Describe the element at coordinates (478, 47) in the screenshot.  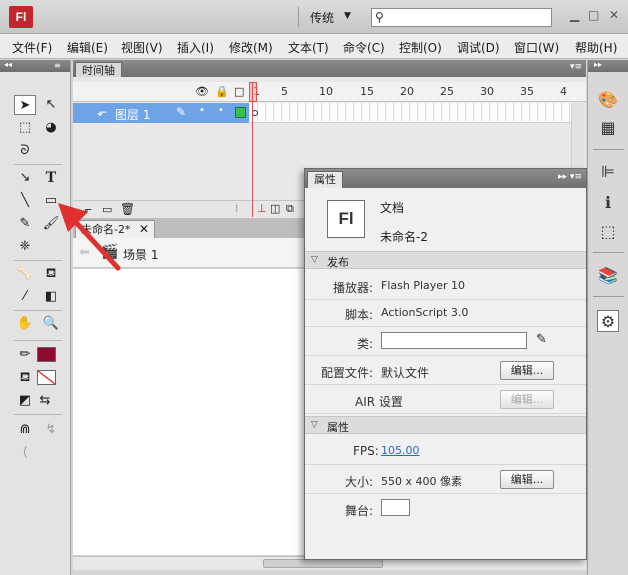
I see `menu-debug: 调试(D)` at that location.